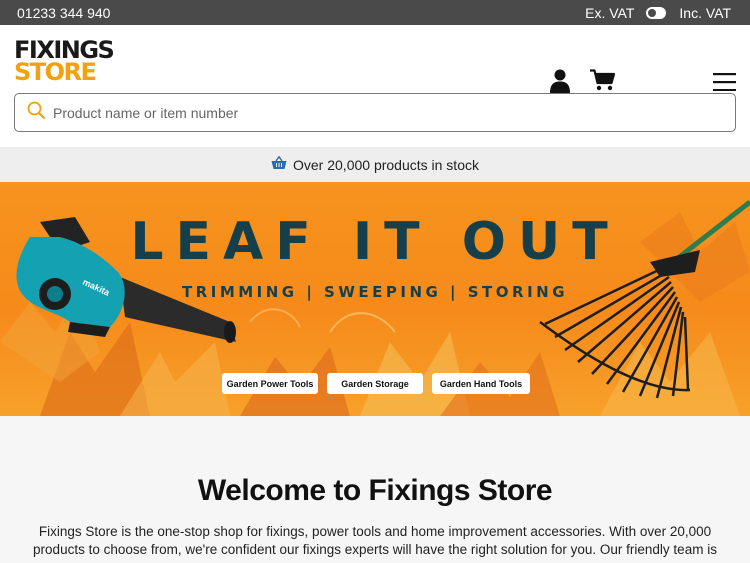 The width and height of the screenshot is (750, 563). I want to click on banner-subtitle: TRIMMING | SWEEPING | STORING, so click(375, 292).